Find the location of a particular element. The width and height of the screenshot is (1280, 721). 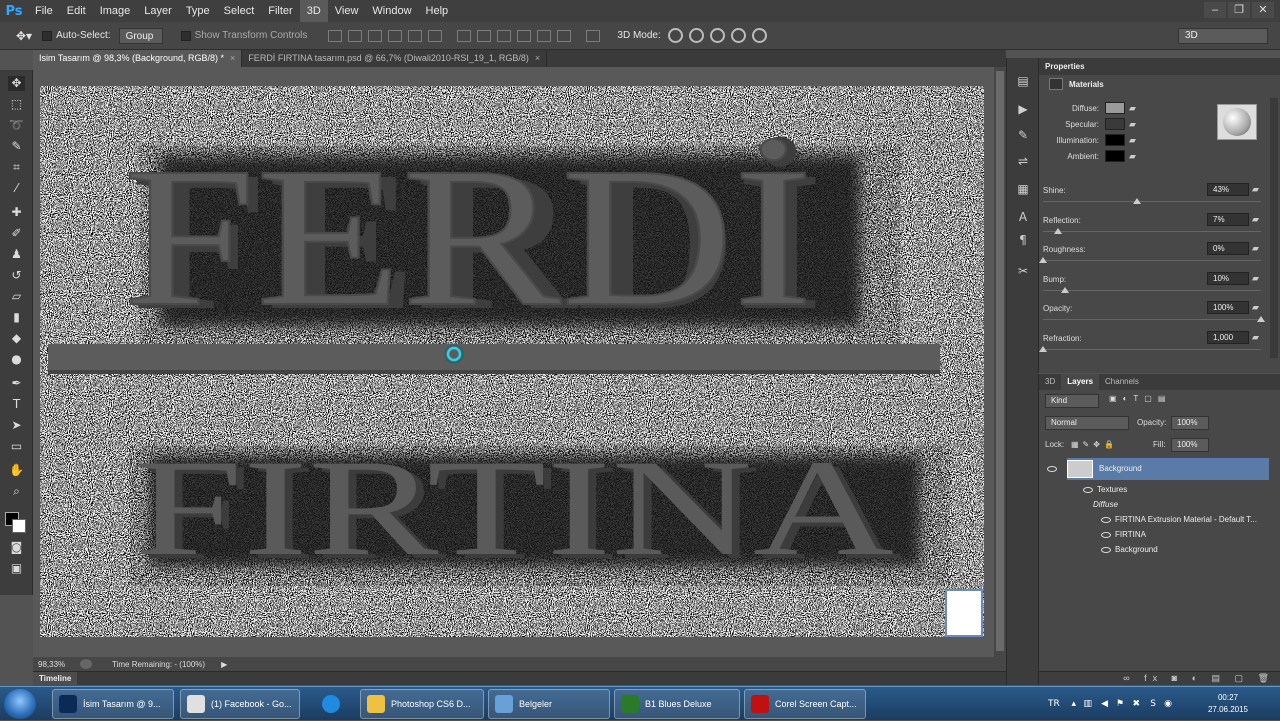

workspace-dropdown: 3D is located at coordinates (1223, 36).